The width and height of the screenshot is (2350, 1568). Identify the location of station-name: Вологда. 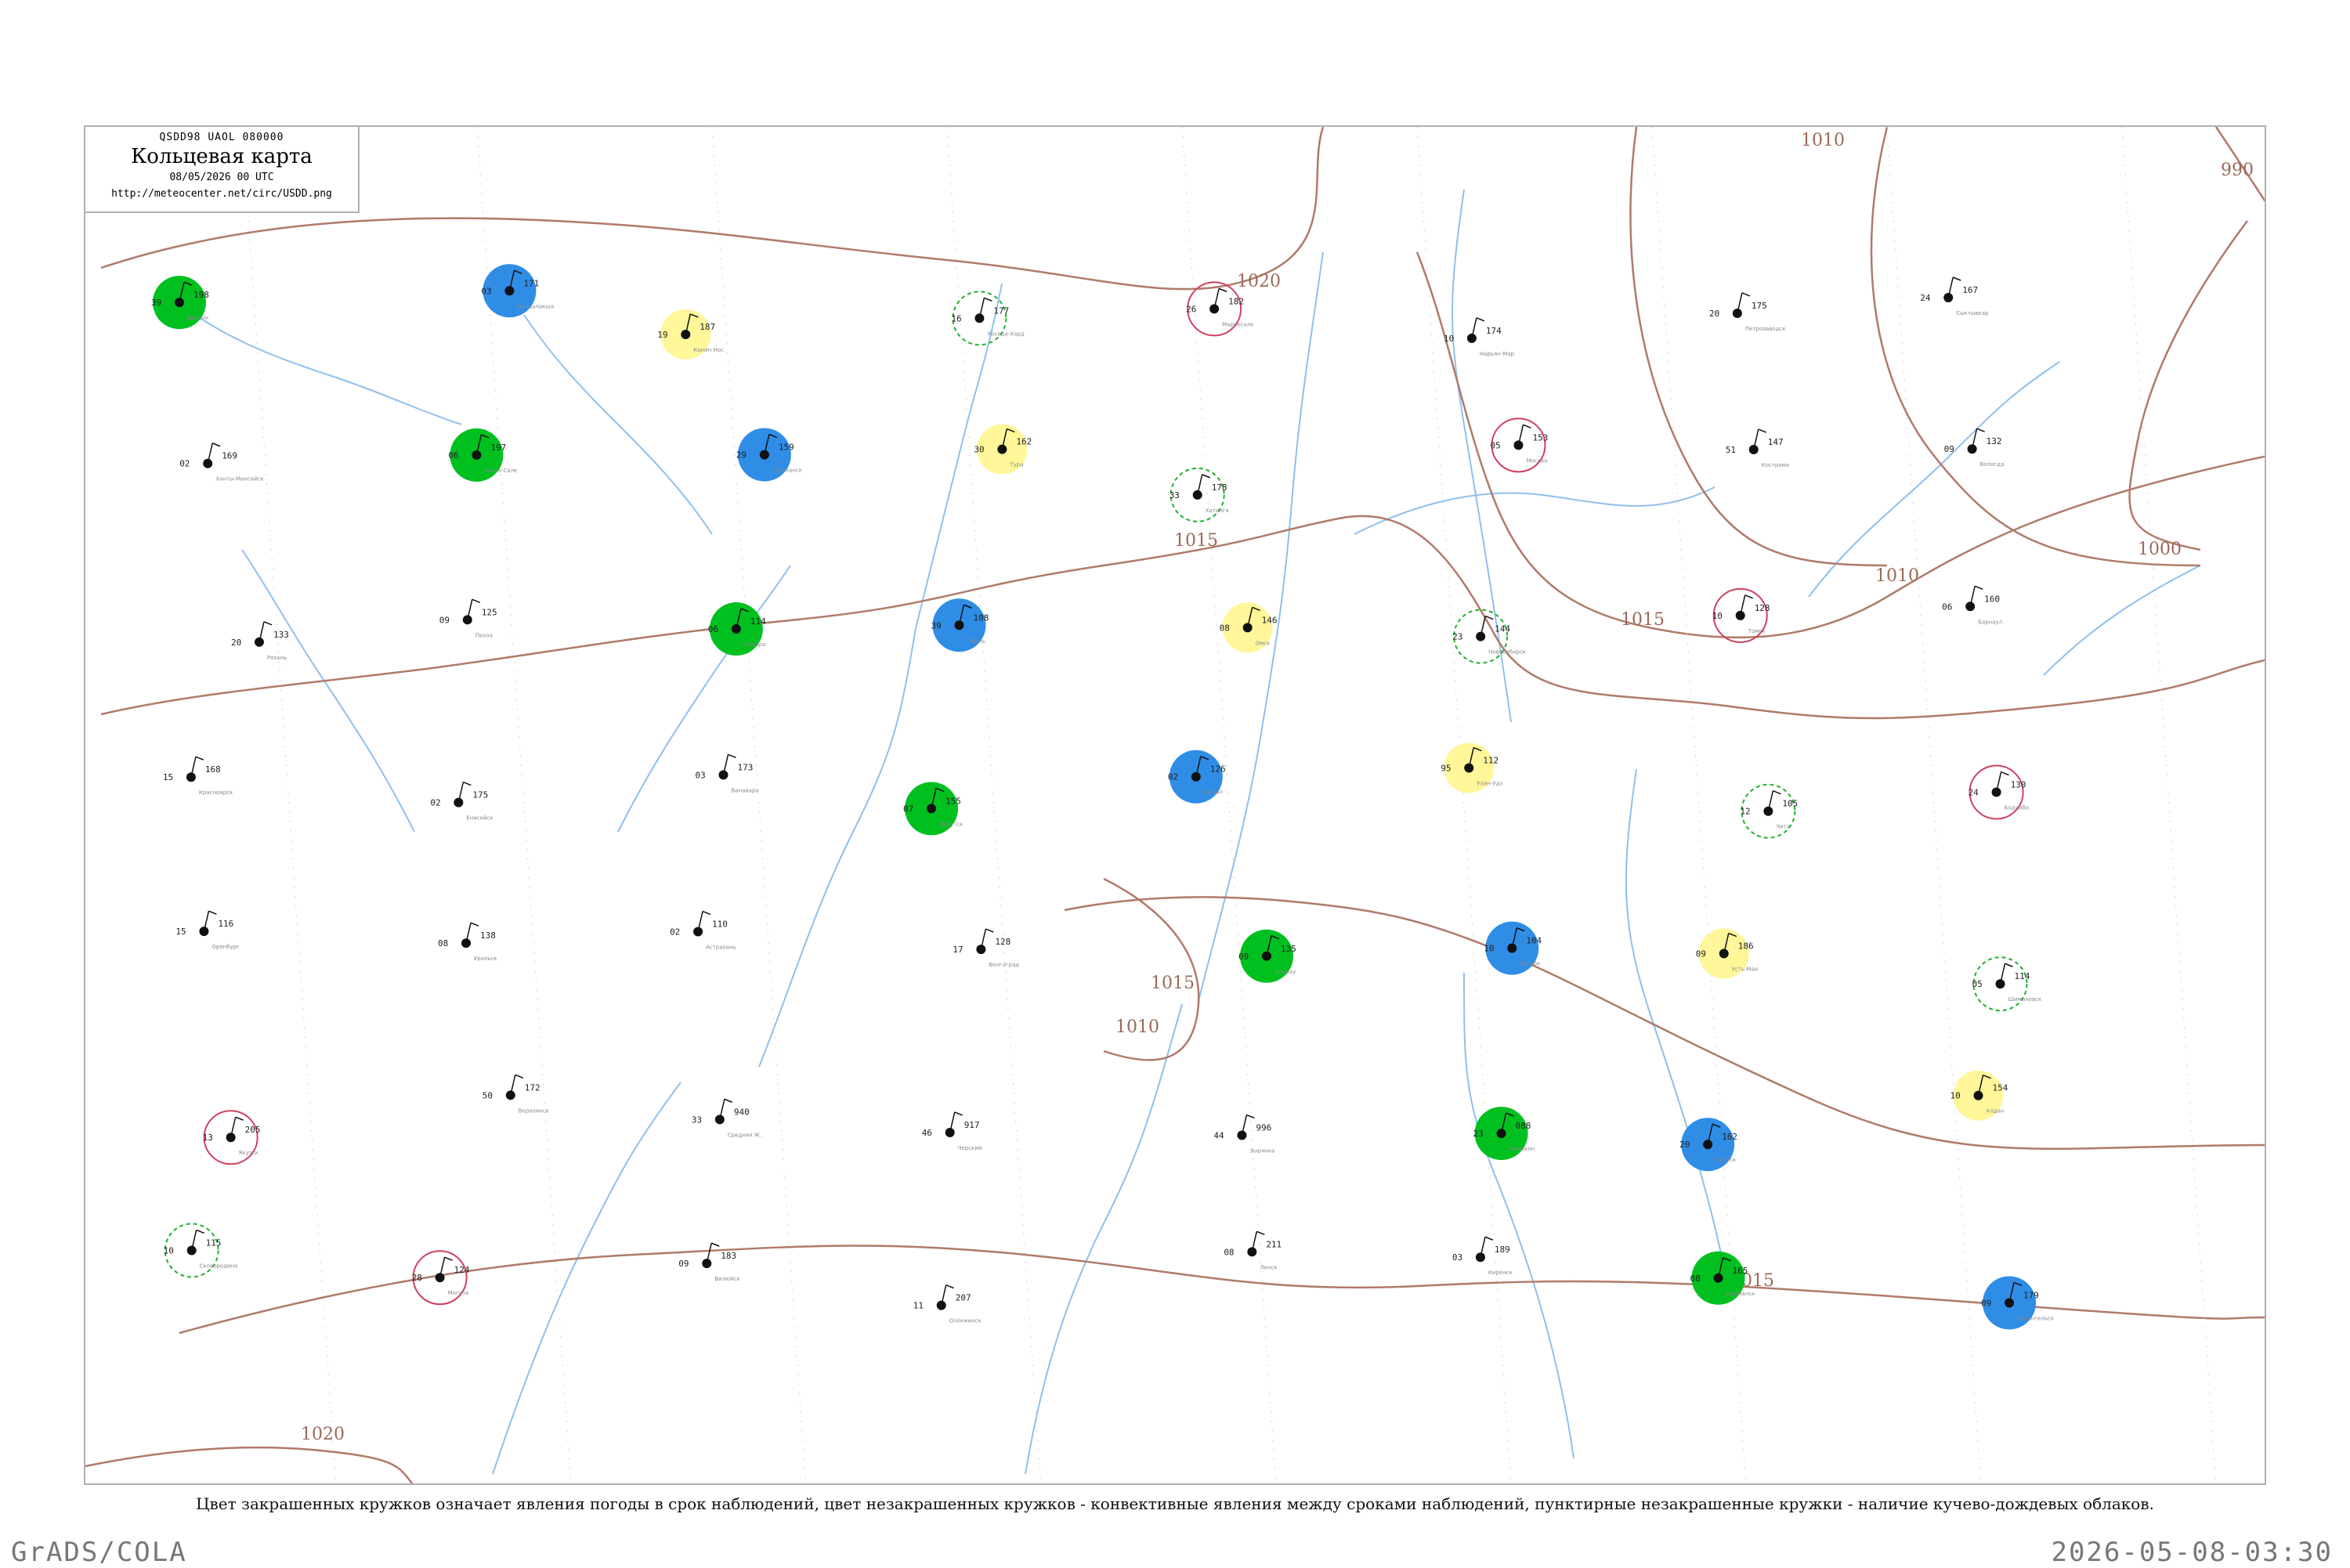
(1993, 464).